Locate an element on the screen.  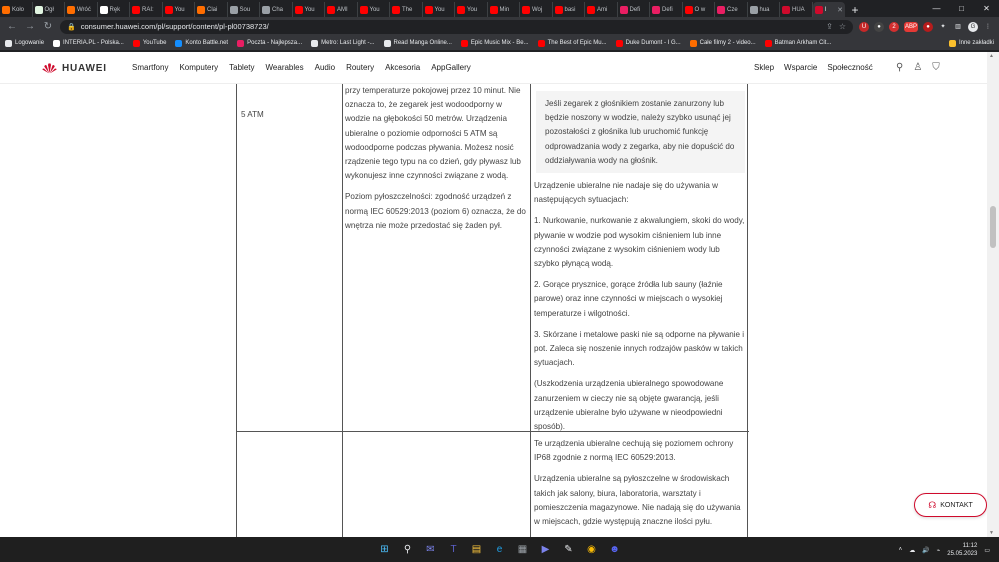
reload-button: ↻ is located at coordinates (48, 26).